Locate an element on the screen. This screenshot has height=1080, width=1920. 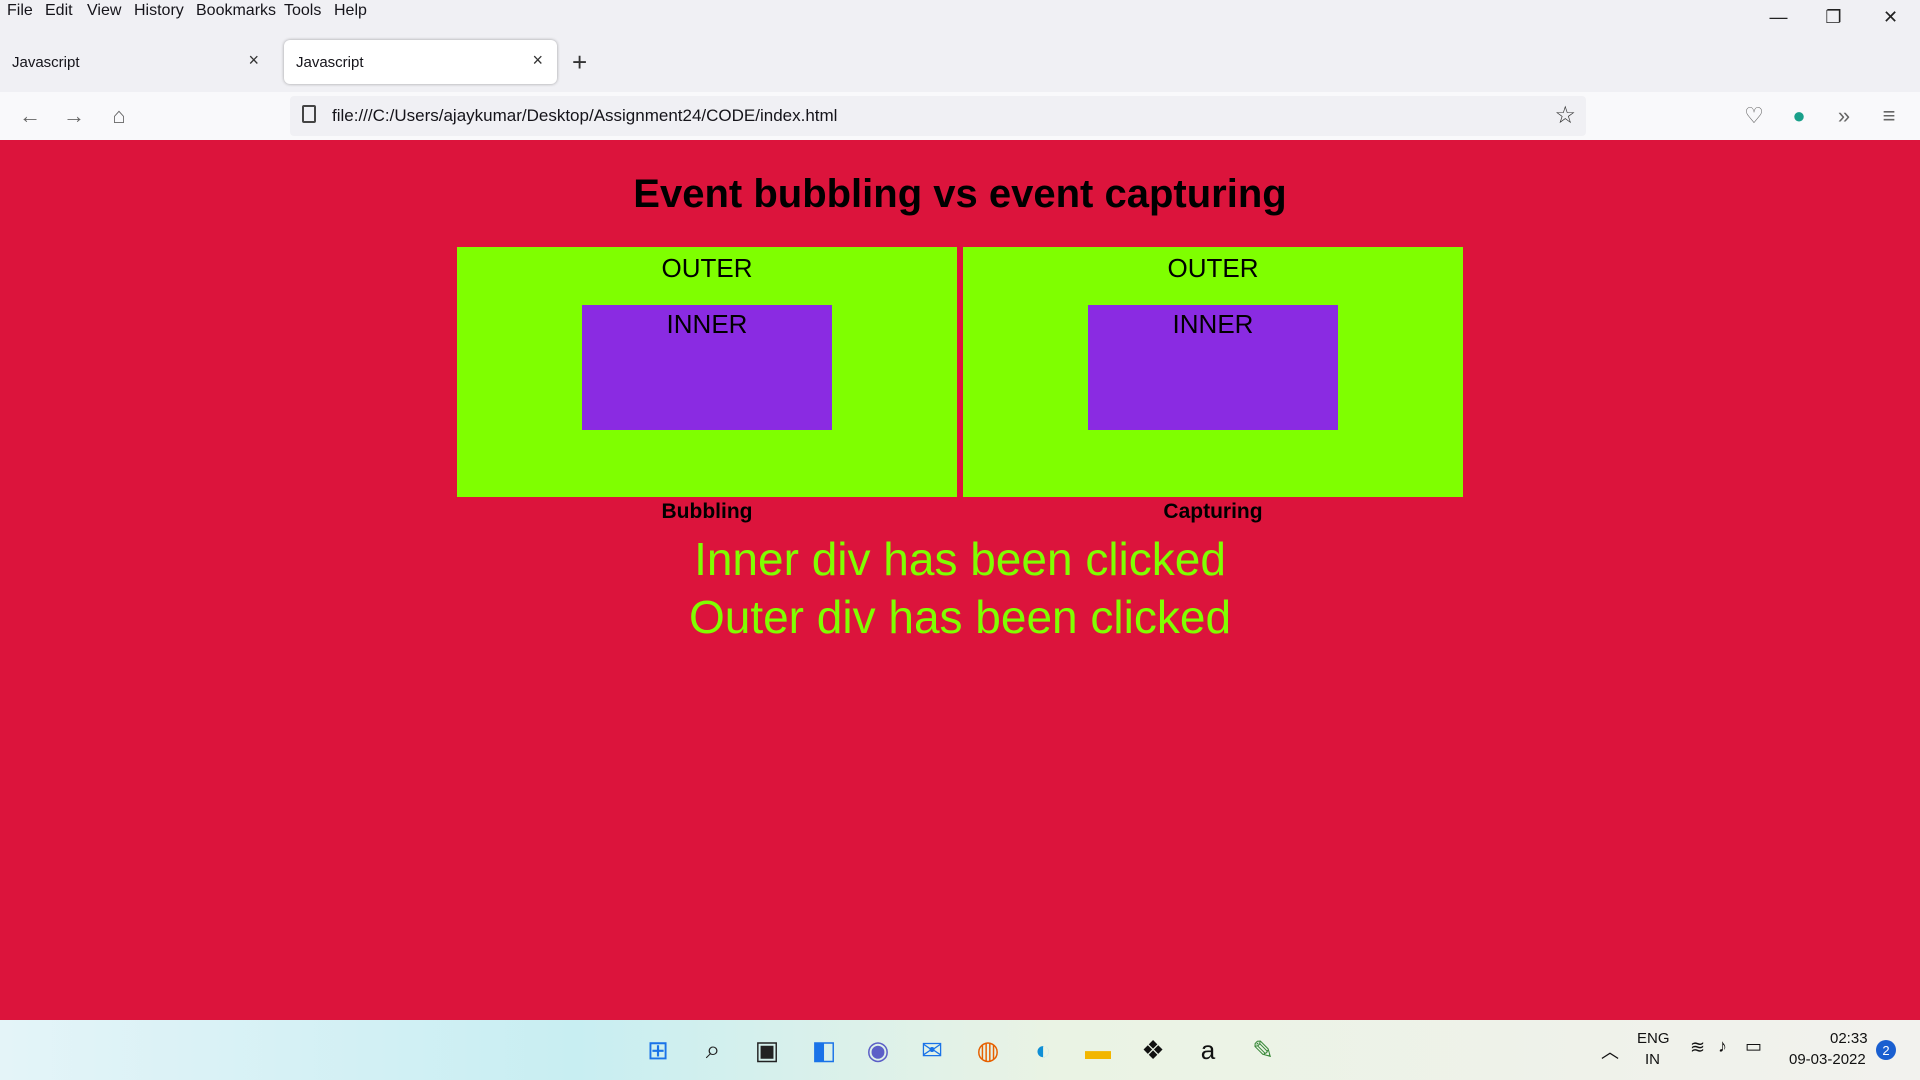
bookmark-star-icon: ☆ is located at coordinates (1565, 115).